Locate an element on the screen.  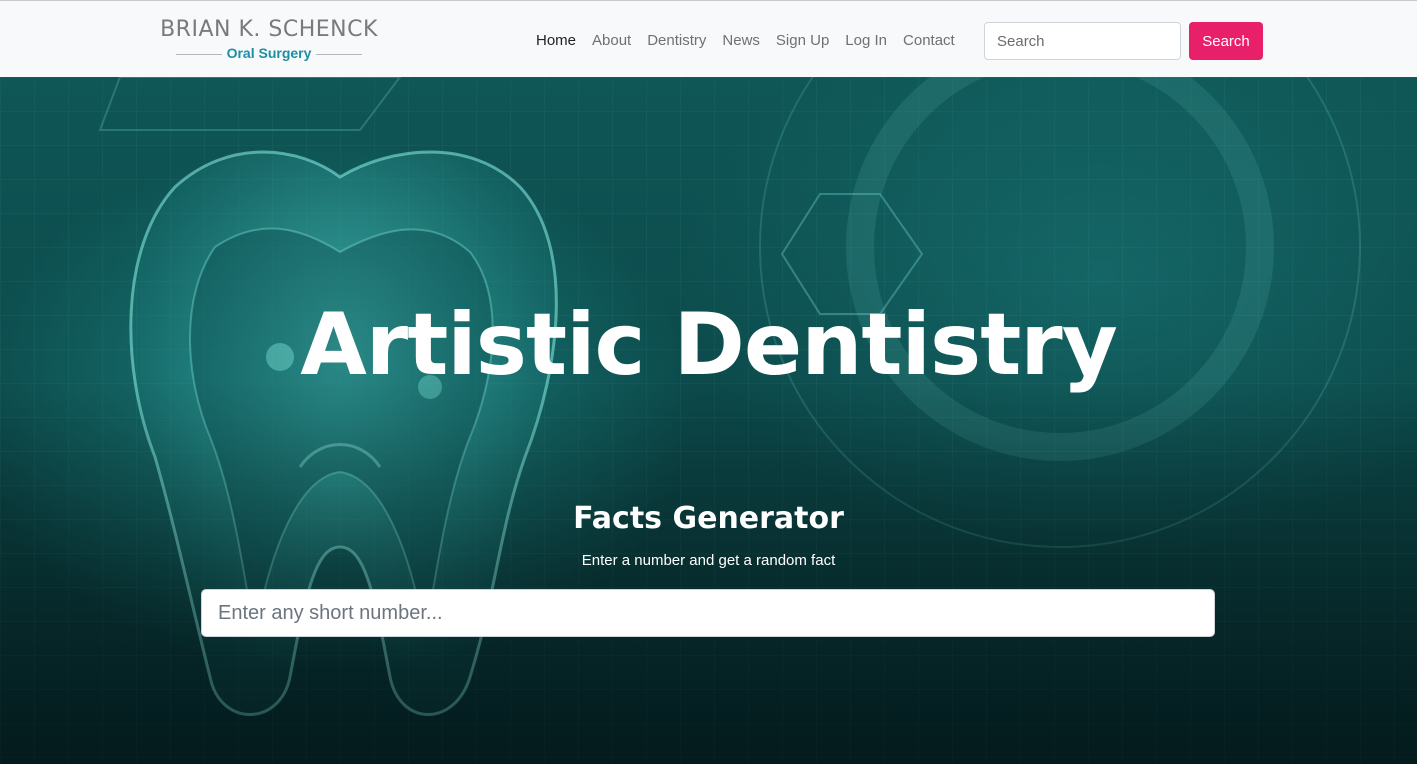
brand-logo: BRIAN K. SCHENCK Oral Surgery is located at coordinates (269, 41).